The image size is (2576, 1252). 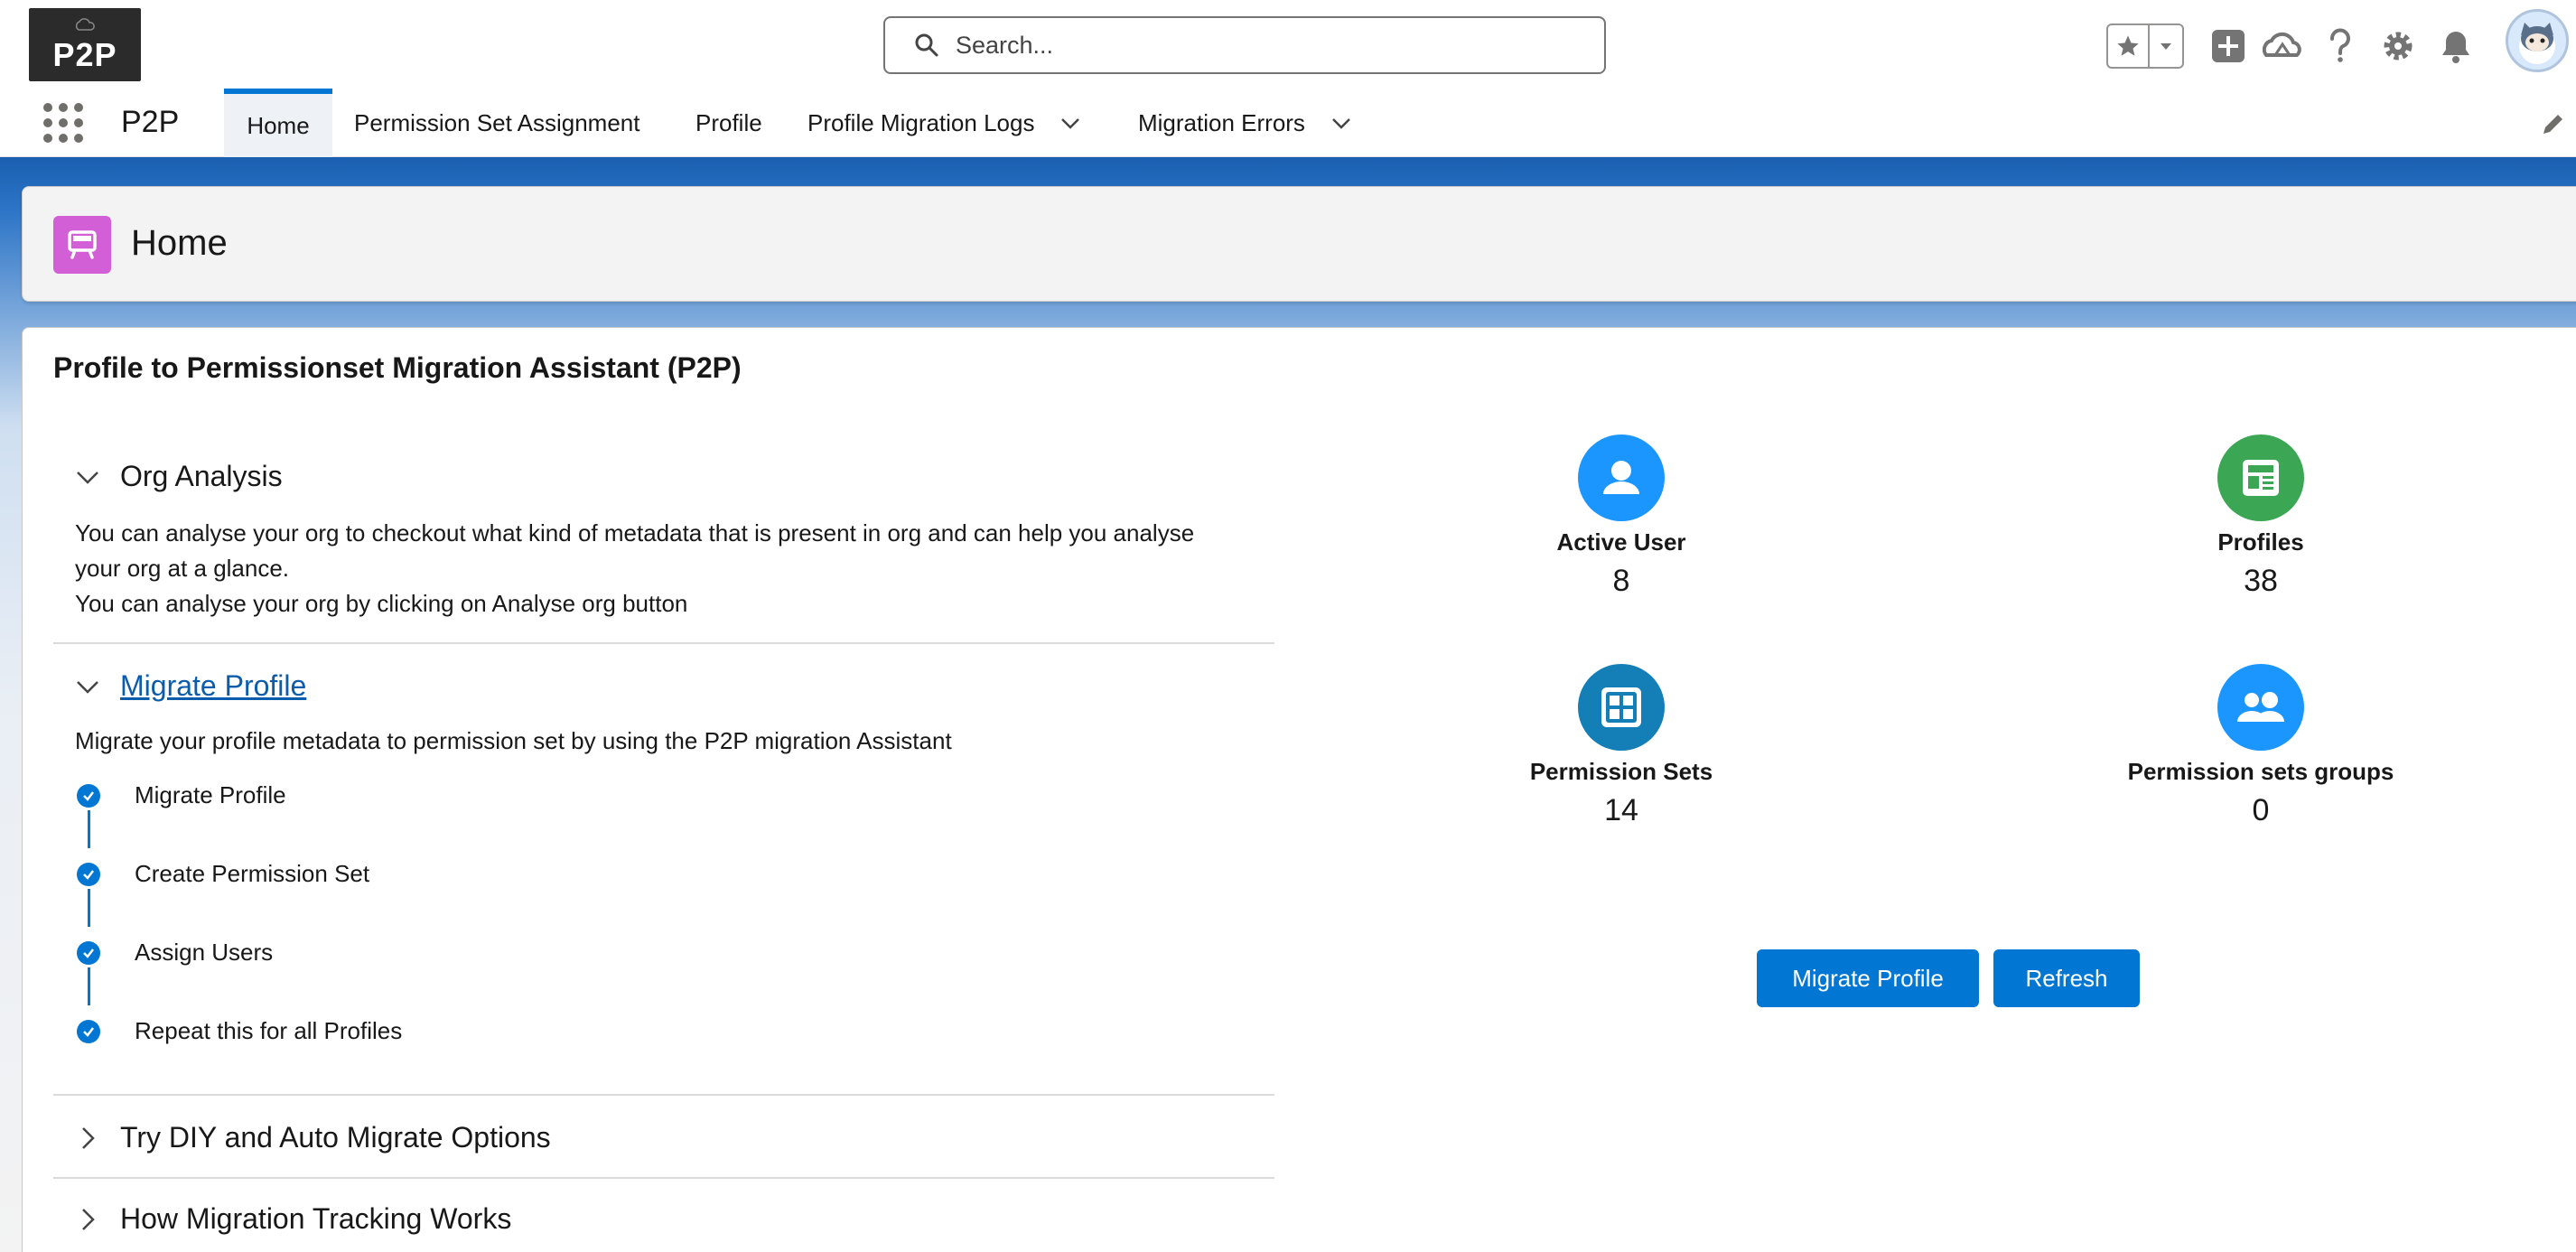 What do you see at coordinates (1621, 810) in the screenshot?
I see `stat-value: 14` at bounding box center [1621, 810].